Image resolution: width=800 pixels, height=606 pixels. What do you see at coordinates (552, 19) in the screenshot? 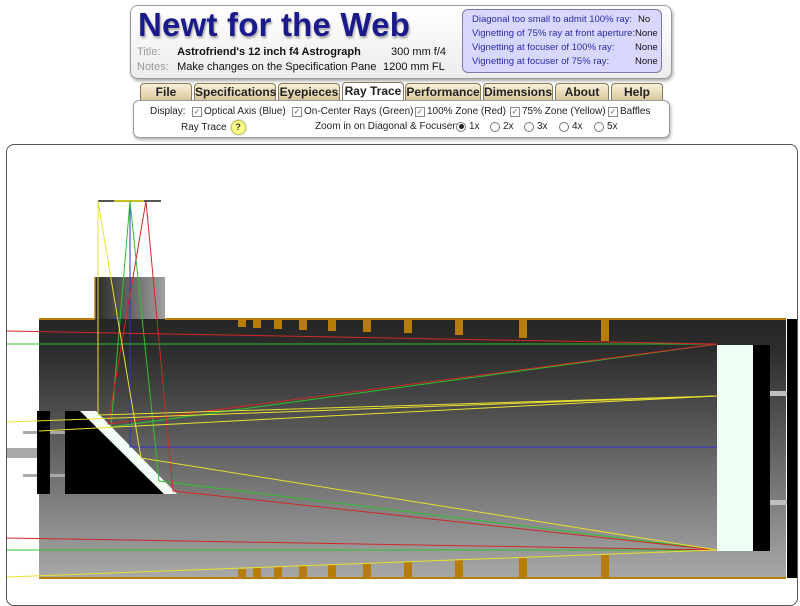
I see `status-label: Diagonal too small to admit 100% ray:` at bounding box center [552, 19].